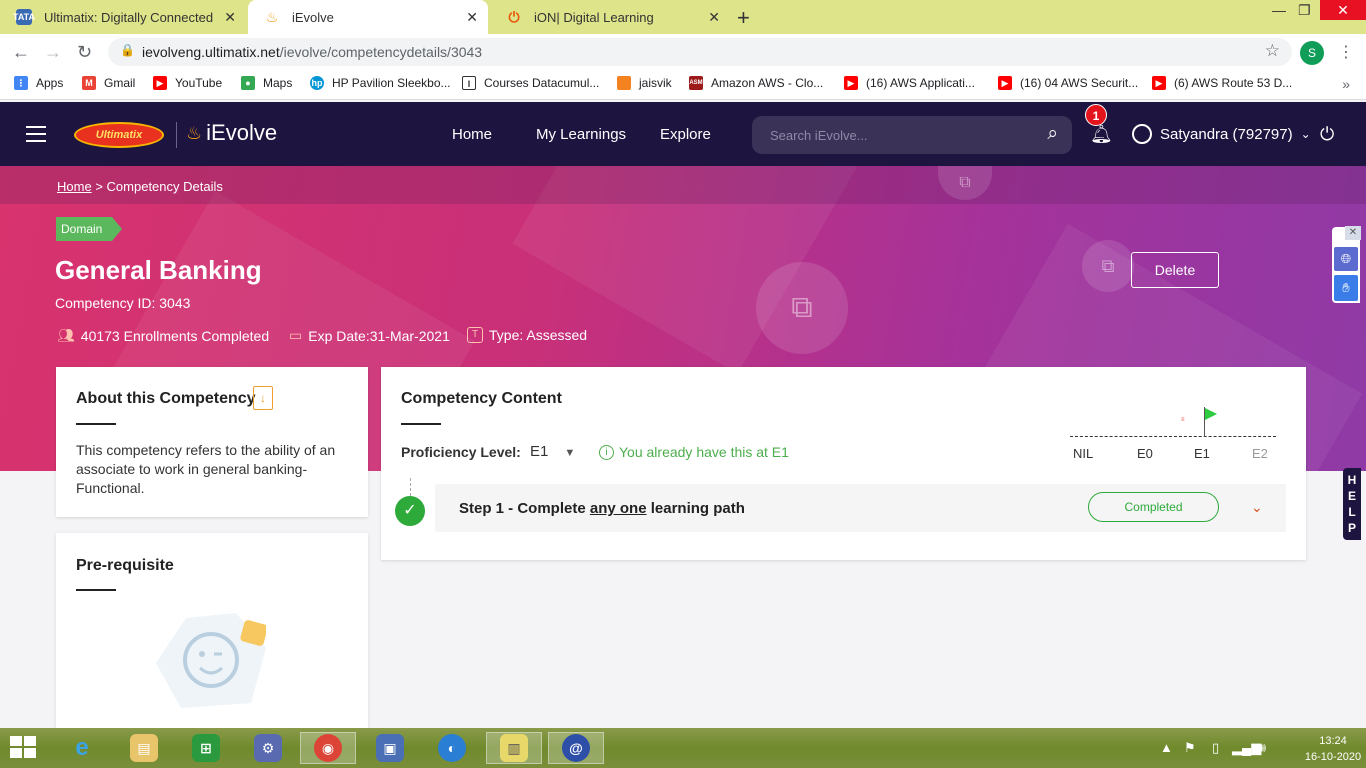 This screenshot has height=768, width=1366. I want to click on ultimatix-logo: Ultimatix, so click(119, 135).